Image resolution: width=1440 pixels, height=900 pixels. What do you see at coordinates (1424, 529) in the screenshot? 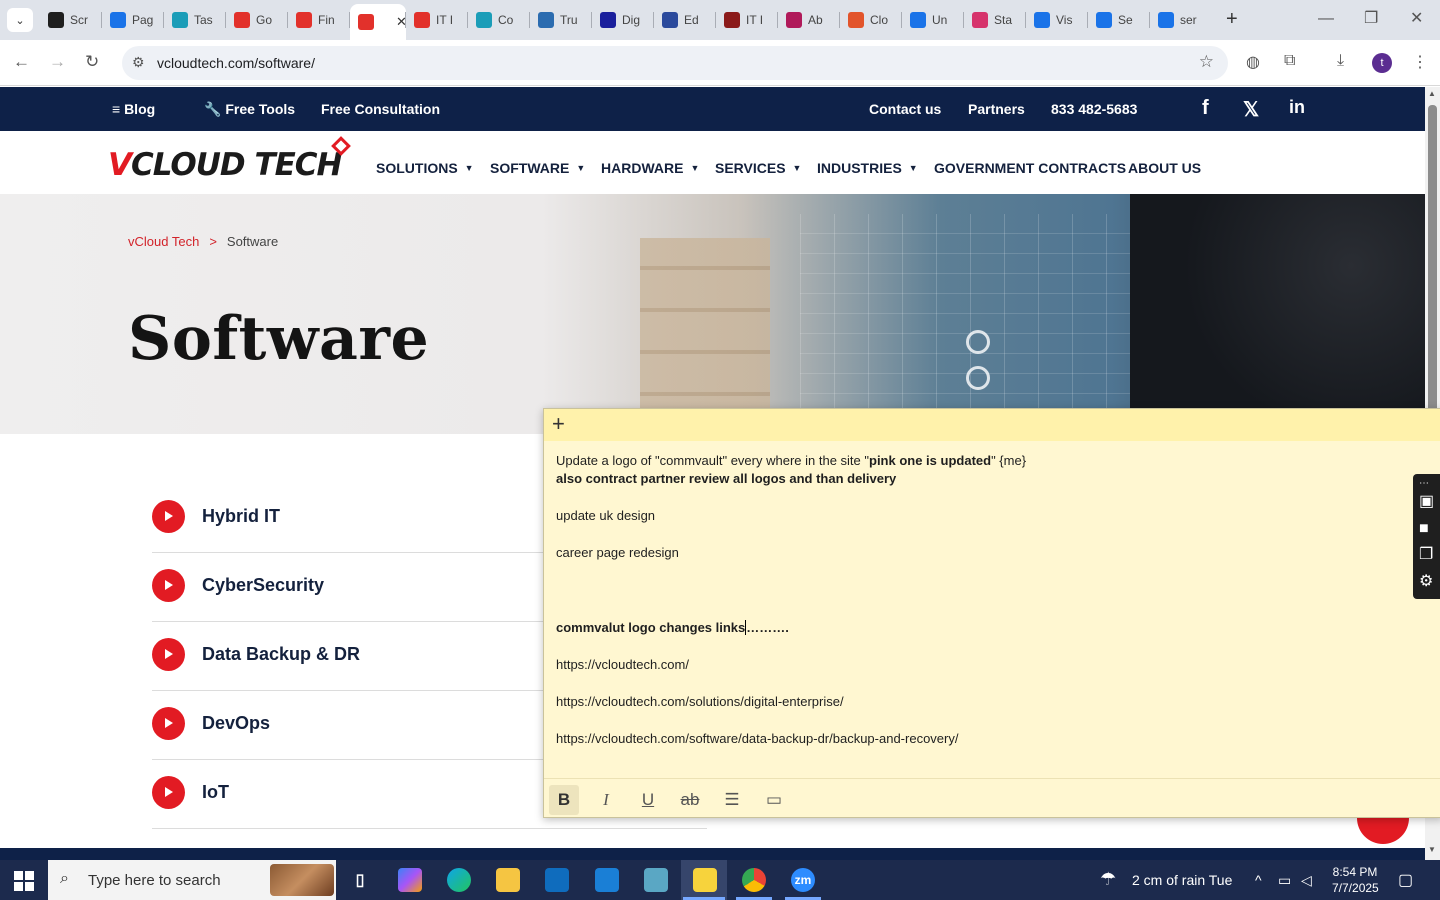
I see `video-camera-icon: ■` at bounding box center [1424, 529].